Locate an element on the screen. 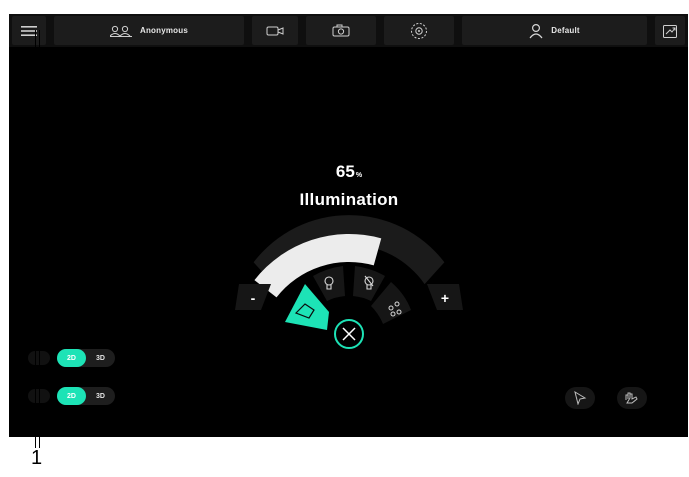 The image size is (689, 477). hand-icon is located at coordinates (631, 398).